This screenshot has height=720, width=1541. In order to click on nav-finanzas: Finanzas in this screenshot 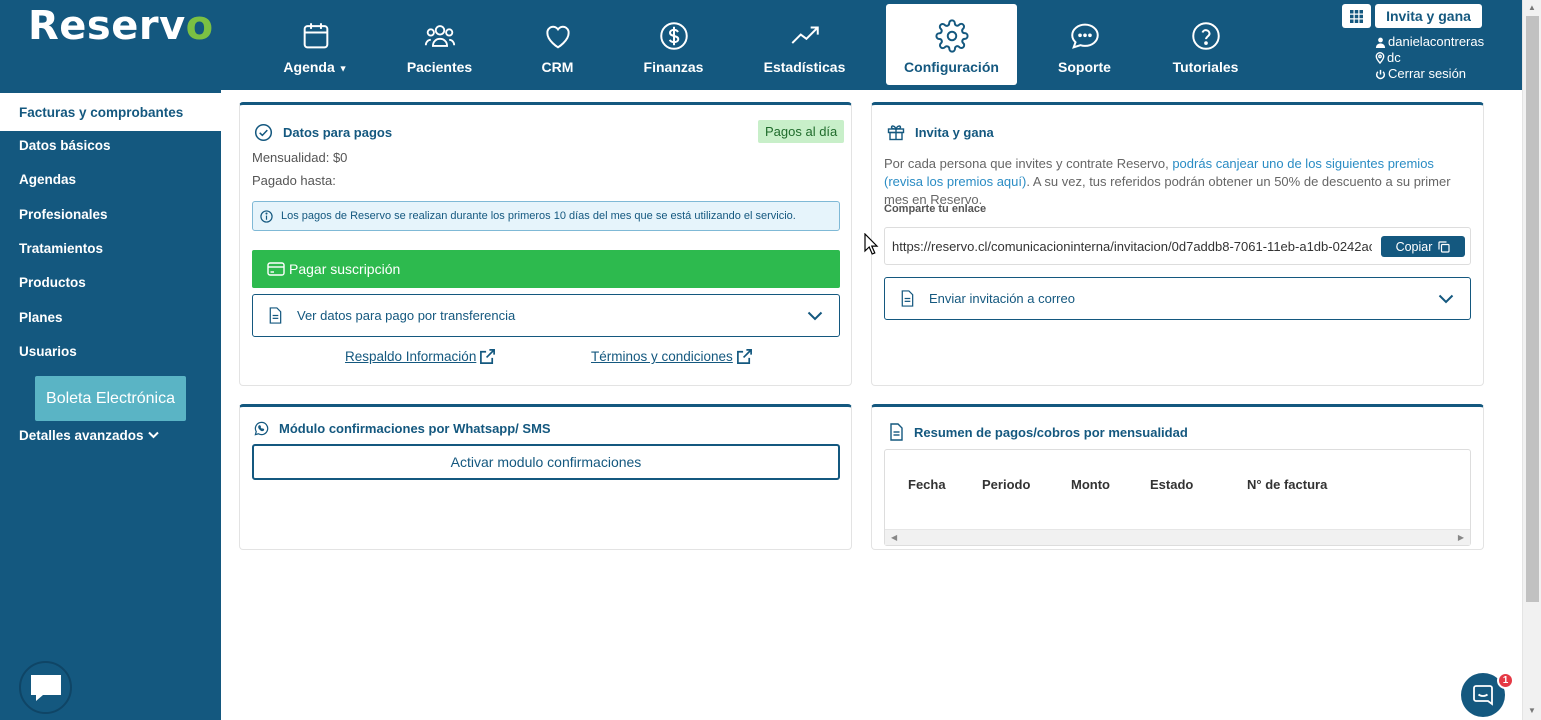, I will do `click(673, 44)`.